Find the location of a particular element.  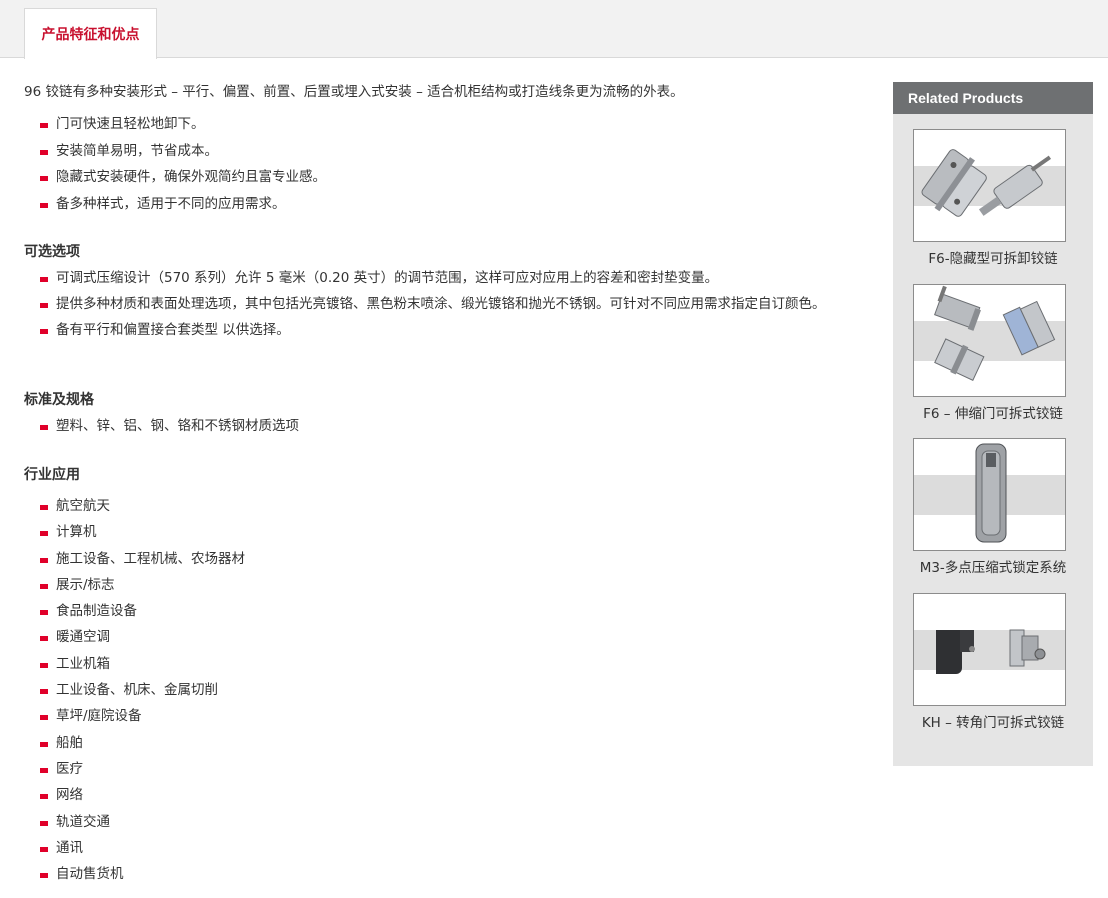

list-item: 工业机箱 is located at coordinates (444, 664).